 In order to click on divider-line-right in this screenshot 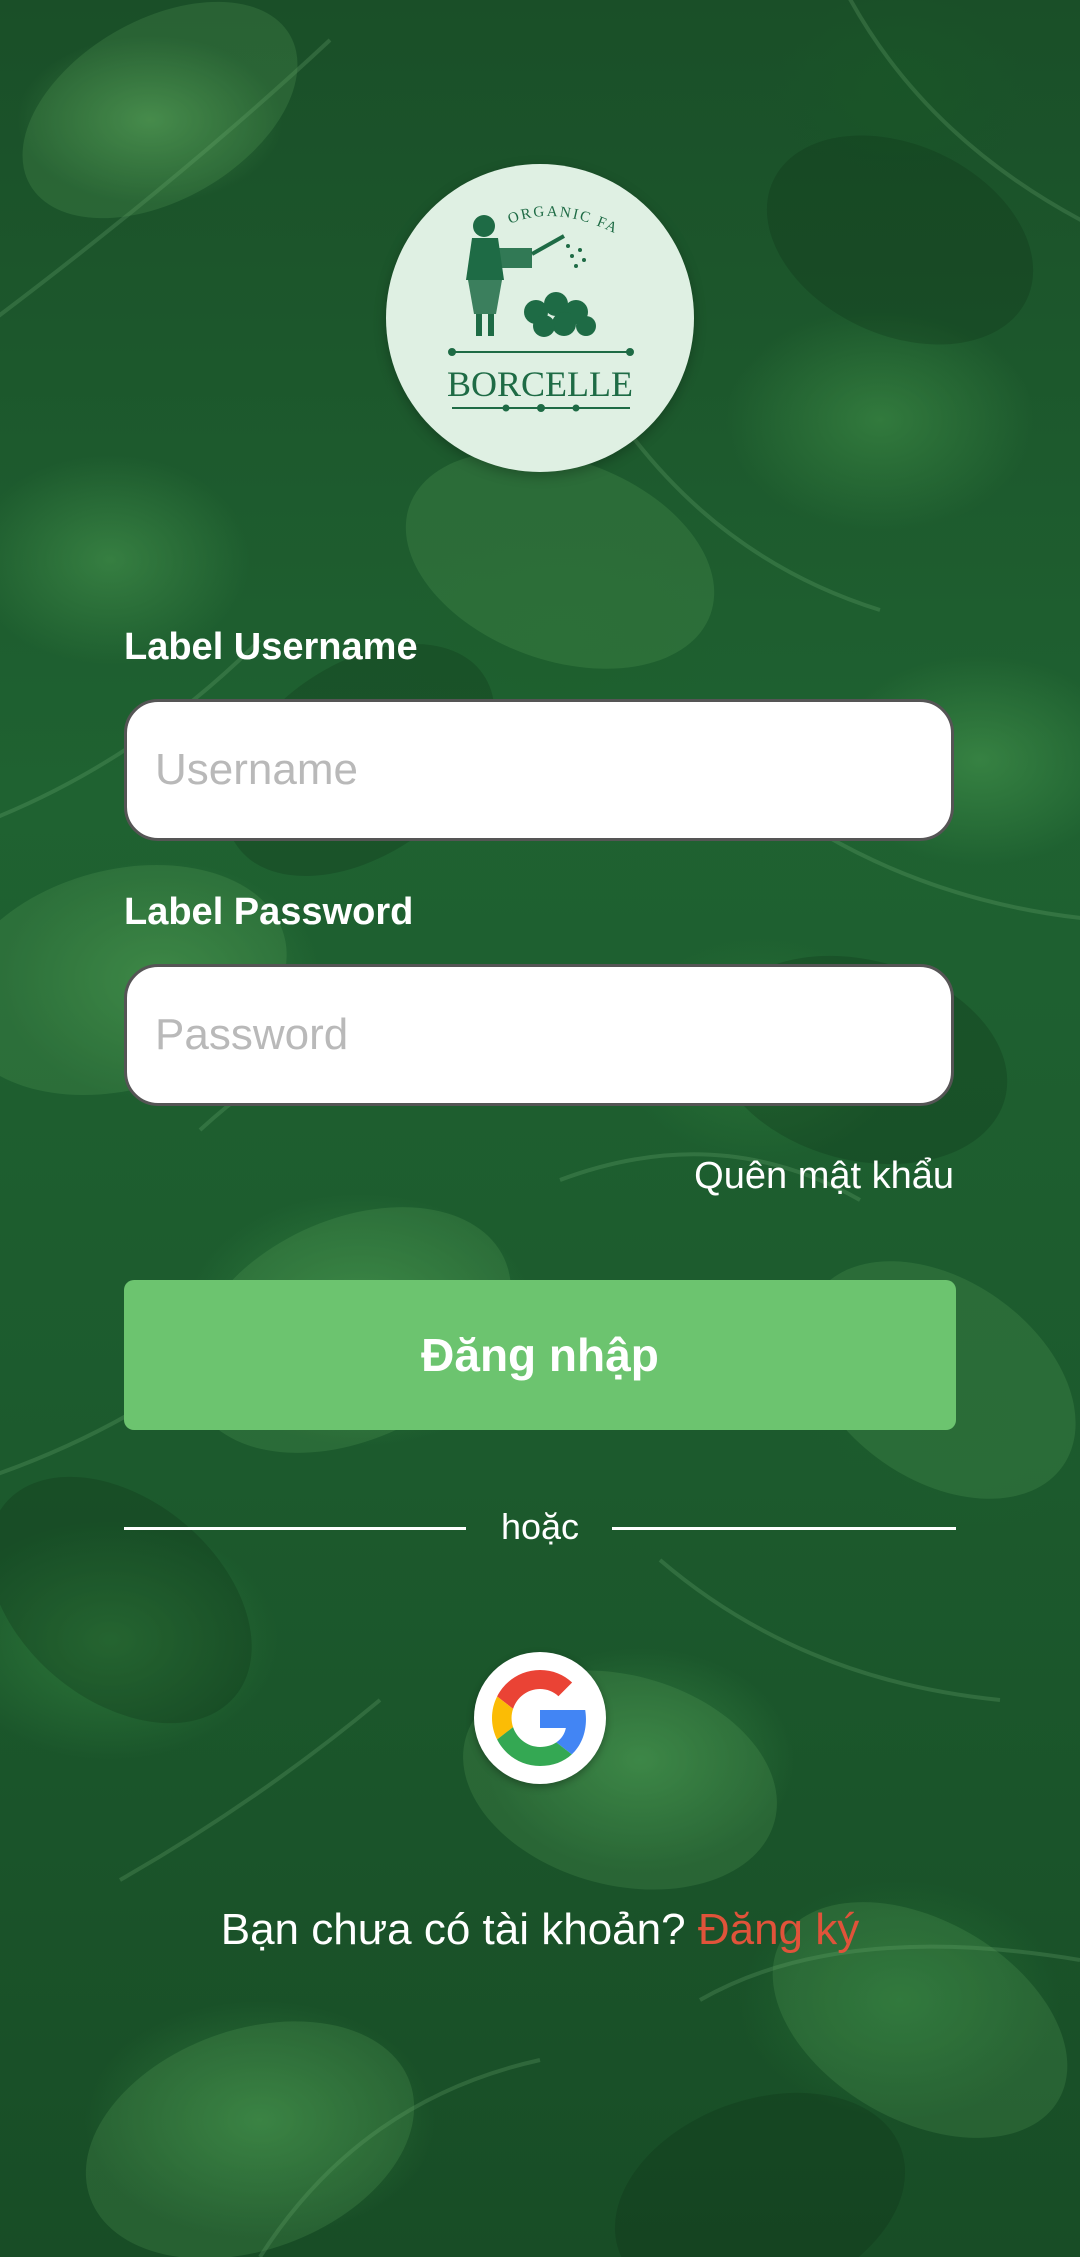, I will do `click(784, 1528)`.